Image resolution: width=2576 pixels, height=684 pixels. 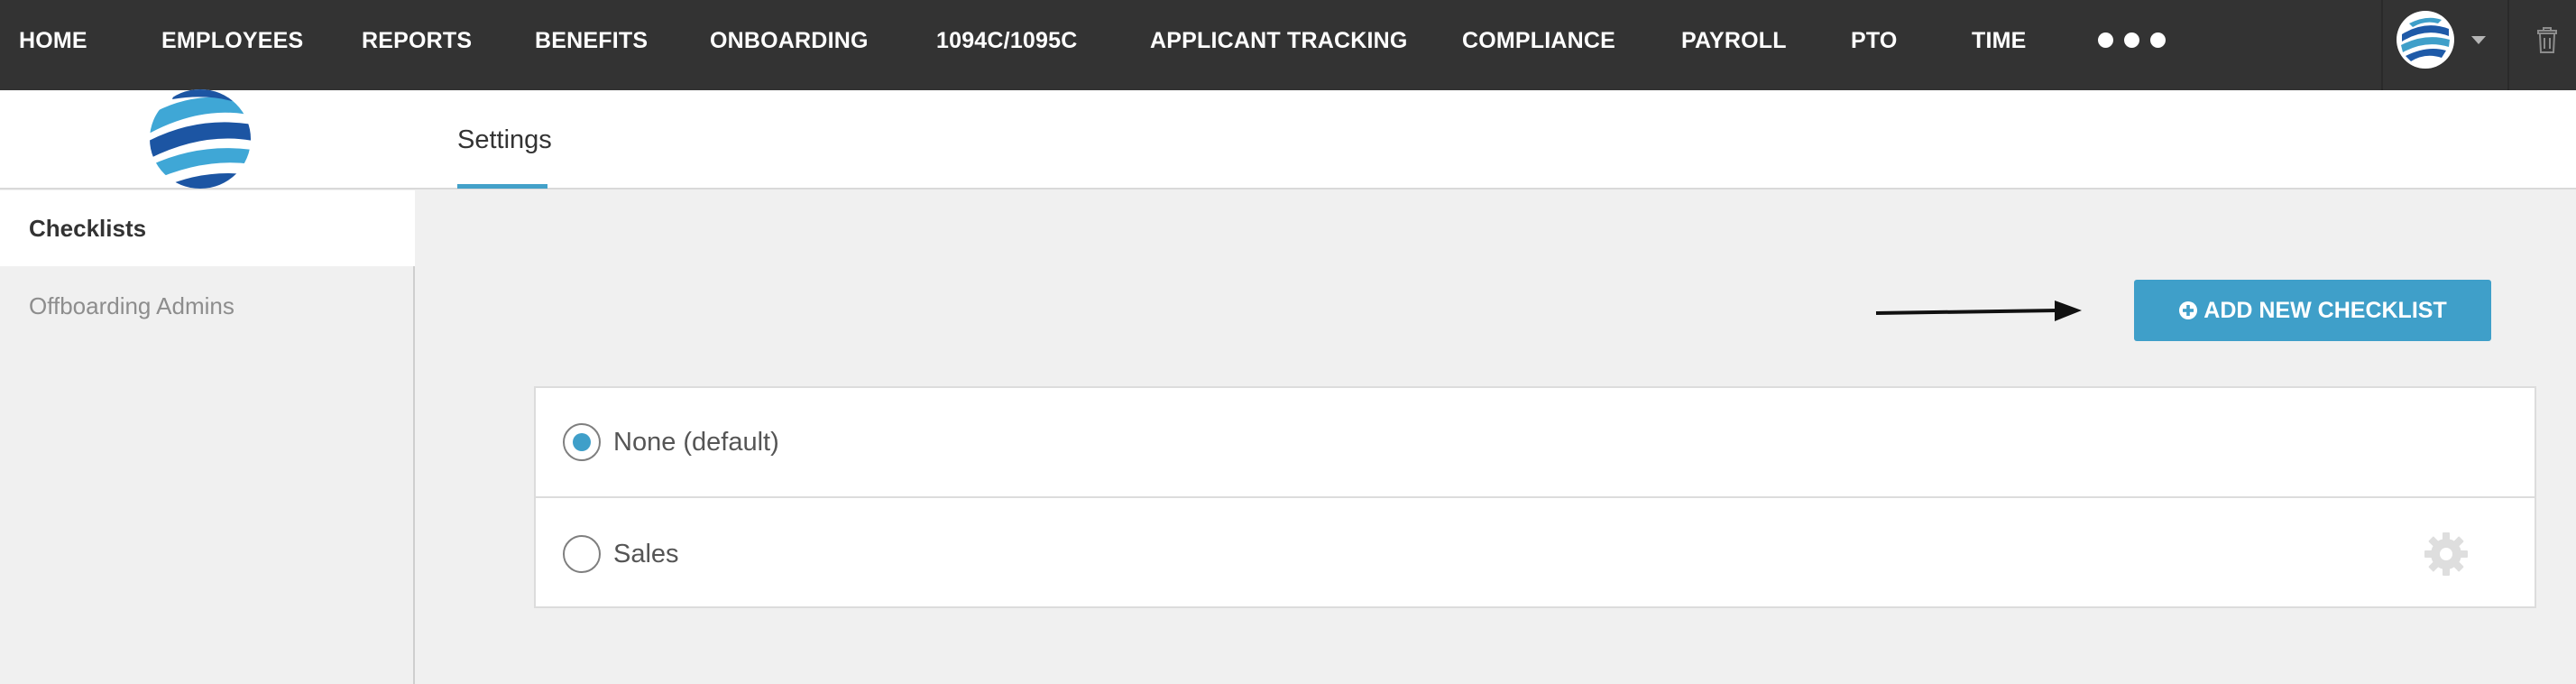 I want to click on nav-item-reports: REPORTS, so click(x=417, y=40).